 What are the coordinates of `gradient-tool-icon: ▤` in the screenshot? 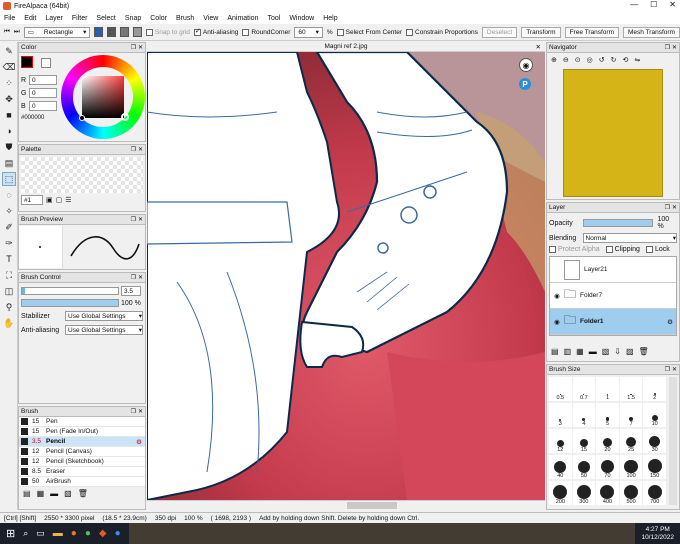 It's located at (9, 163).